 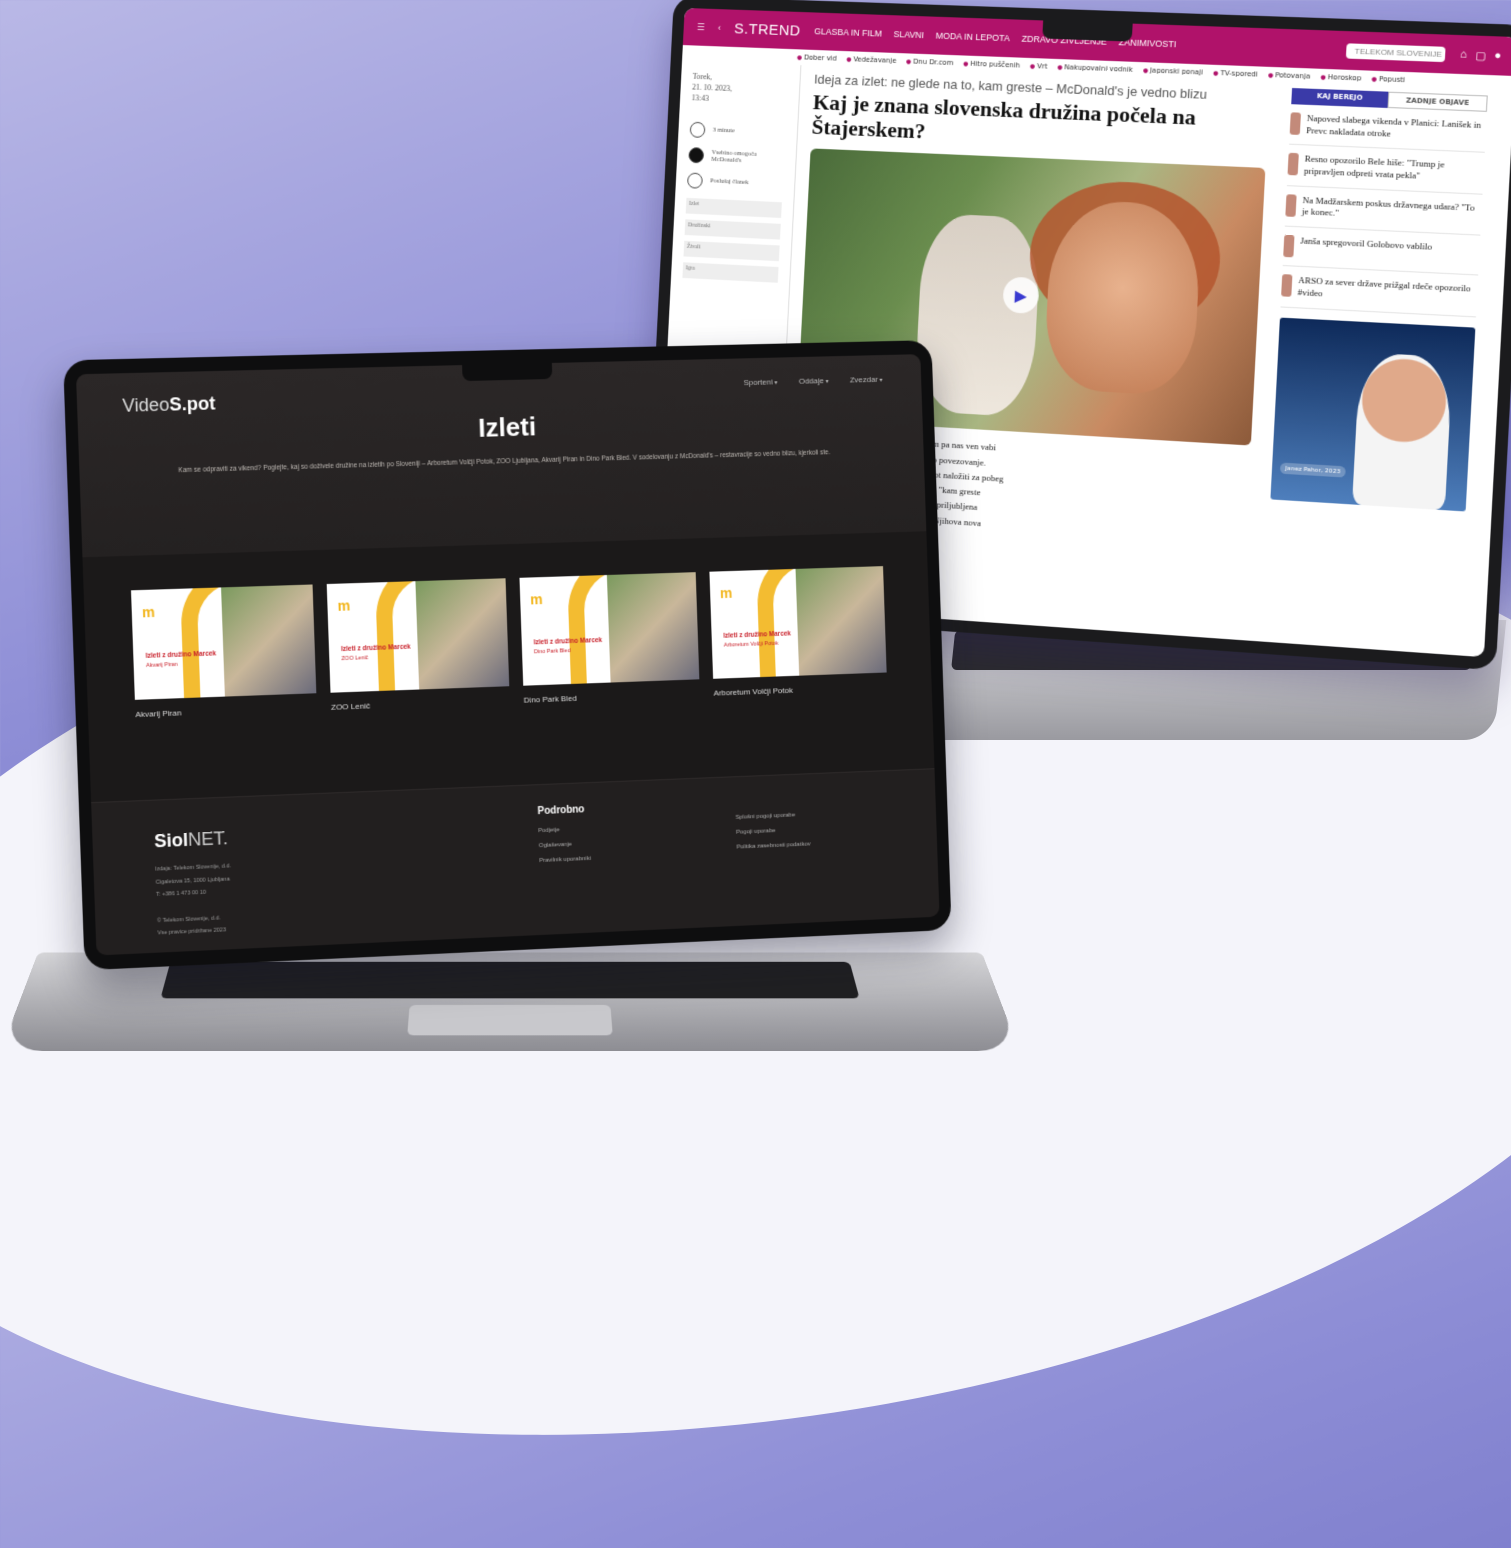 I want to click on subnav-item: Potovanja, so click(x=1289, y=76).